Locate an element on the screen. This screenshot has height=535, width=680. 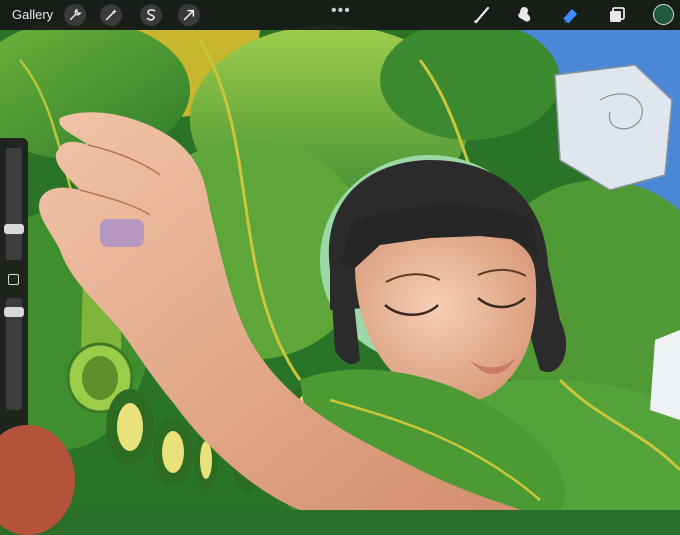
top-toolbar: Gallery ••• is located at coordinates (340, 15).